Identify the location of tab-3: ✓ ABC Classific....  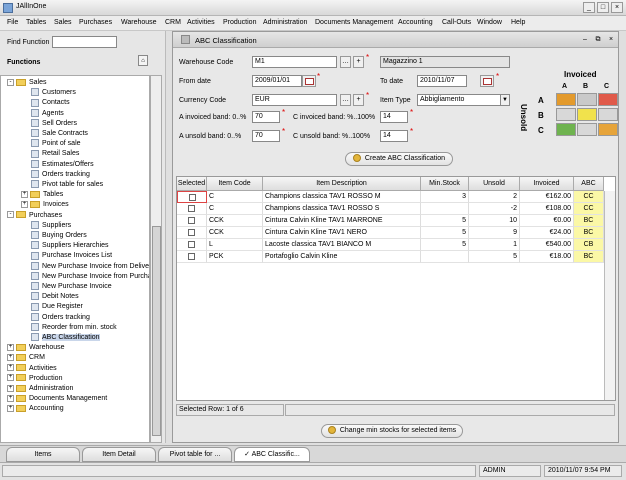
(272, 454).